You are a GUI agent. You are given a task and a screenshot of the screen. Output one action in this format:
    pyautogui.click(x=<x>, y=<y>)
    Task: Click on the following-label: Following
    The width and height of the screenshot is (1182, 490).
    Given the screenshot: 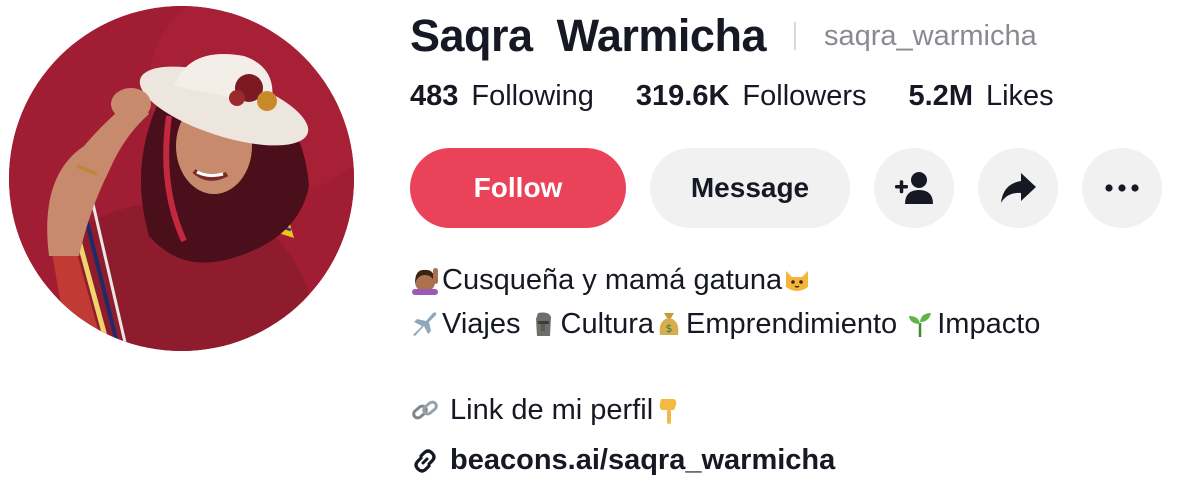 What is the action you would take?
    pyautogui.click(x=532, y=96)
    